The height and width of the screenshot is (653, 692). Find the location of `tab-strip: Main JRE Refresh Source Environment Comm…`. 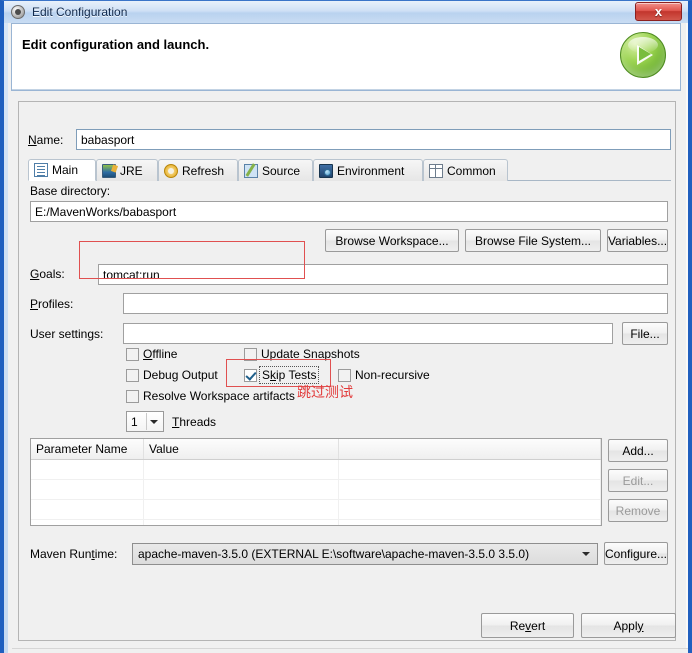

tab-strip: Main JRE Refresh Source Environment Comm… is located at coordinates (349, 170).